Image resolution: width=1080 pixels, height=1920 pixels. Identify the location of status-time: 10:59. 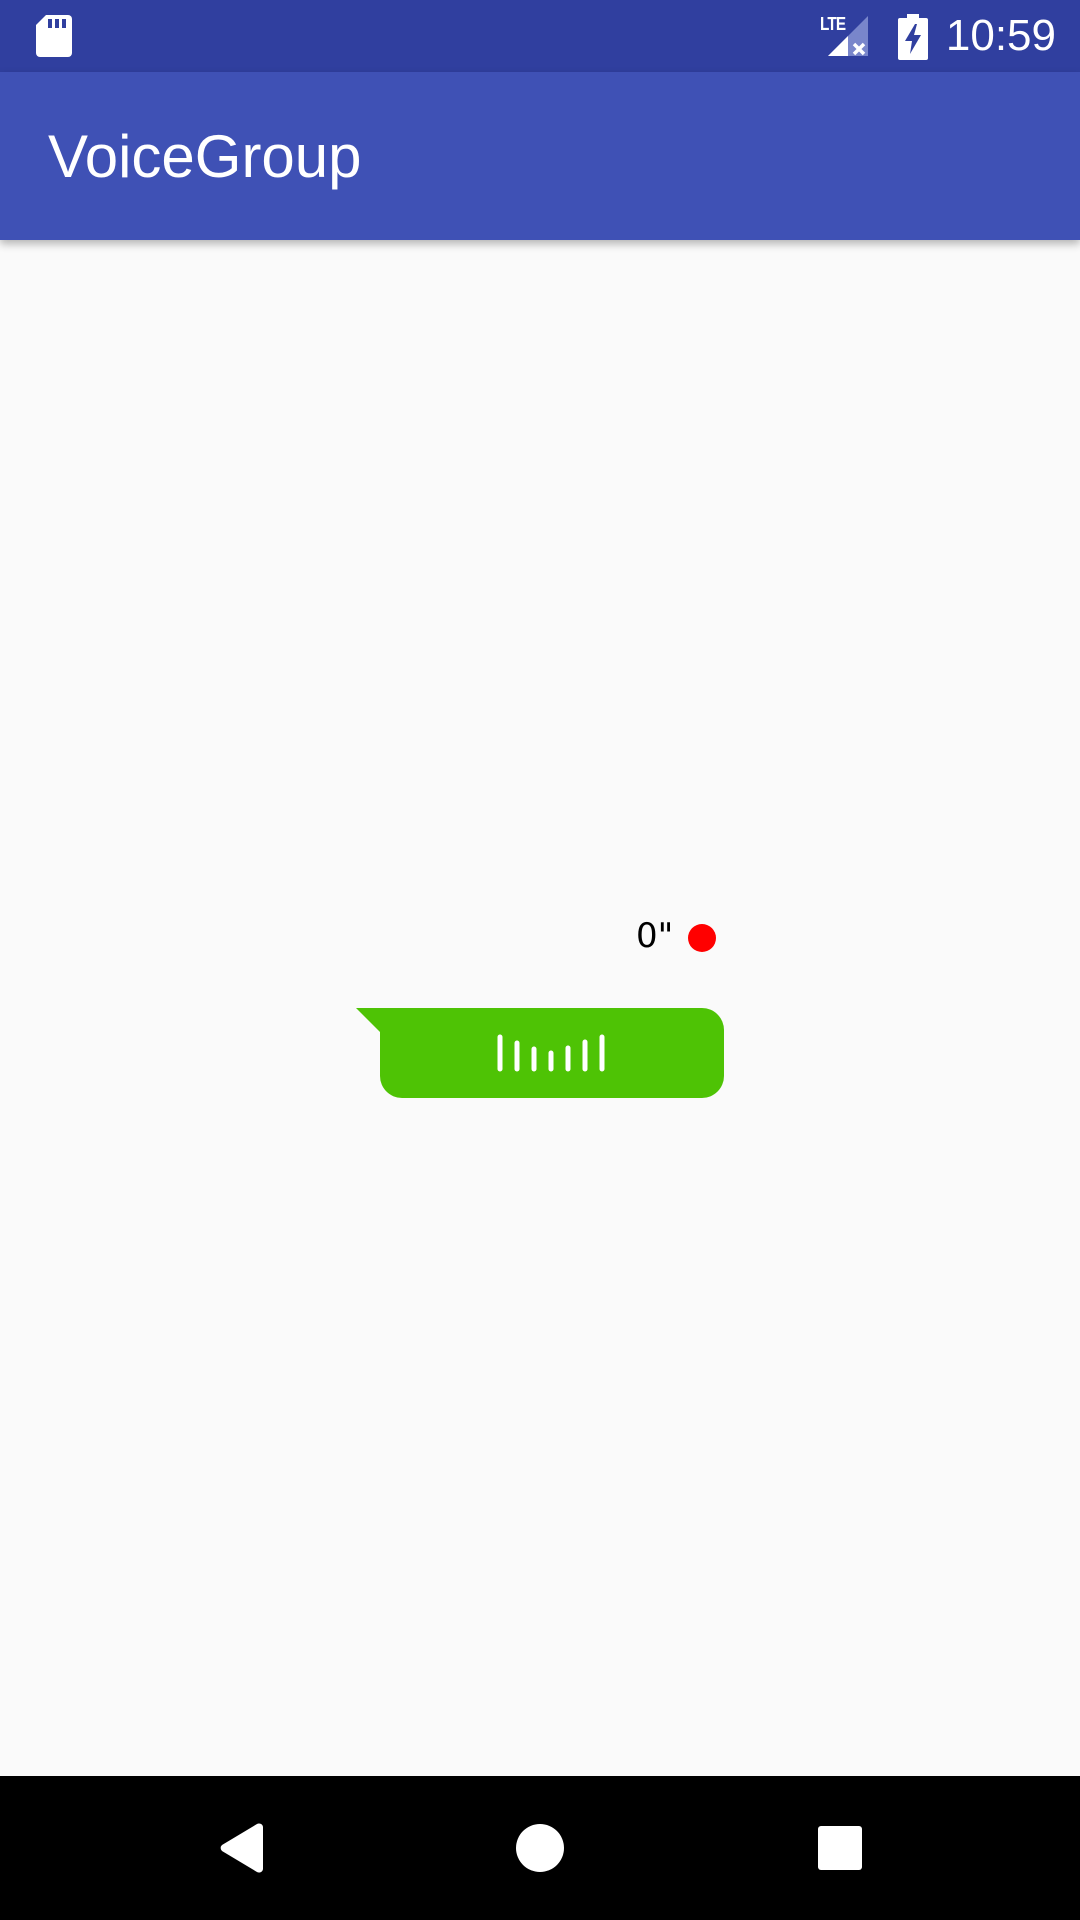
(1000, 35).